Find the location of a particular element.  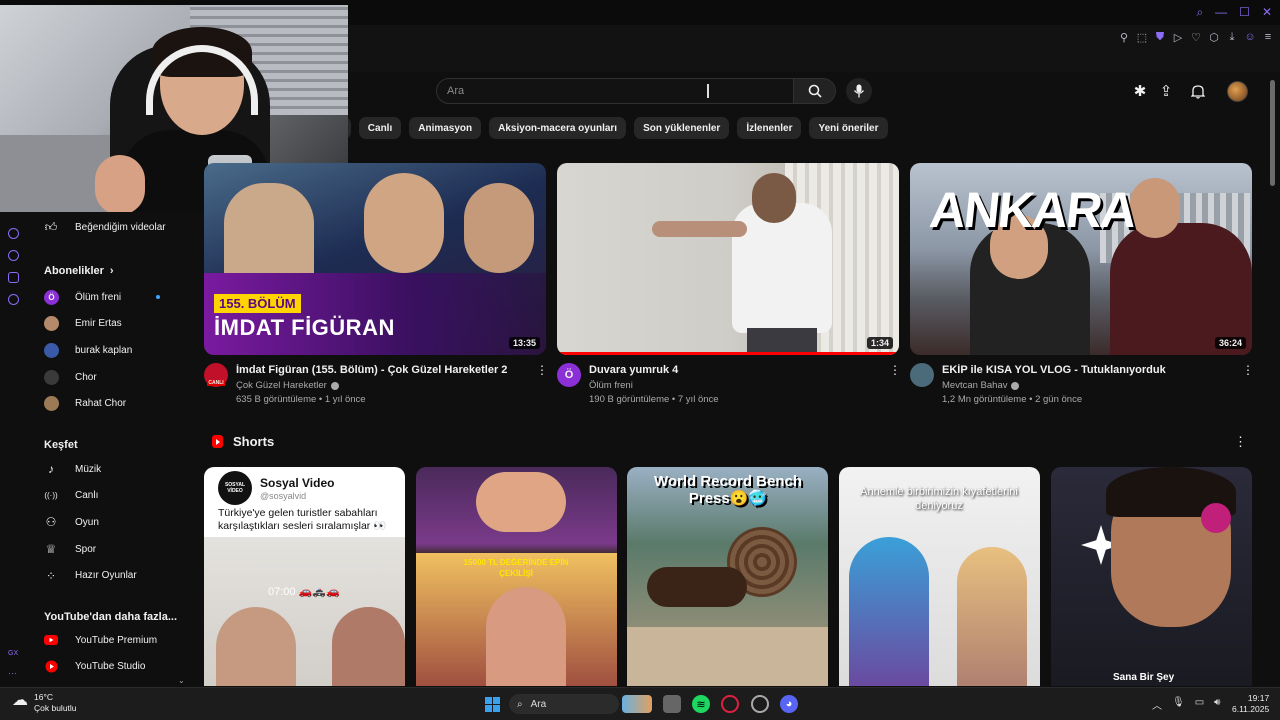

short-card: World Record Bench Press😮🥶 is located at coordinates (727, 576).